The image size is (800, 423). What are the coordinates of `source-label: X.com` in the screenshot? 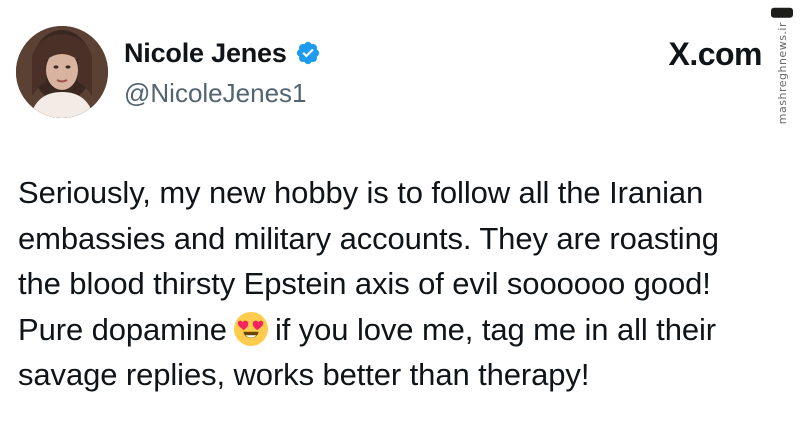 It's located at (715, 54).